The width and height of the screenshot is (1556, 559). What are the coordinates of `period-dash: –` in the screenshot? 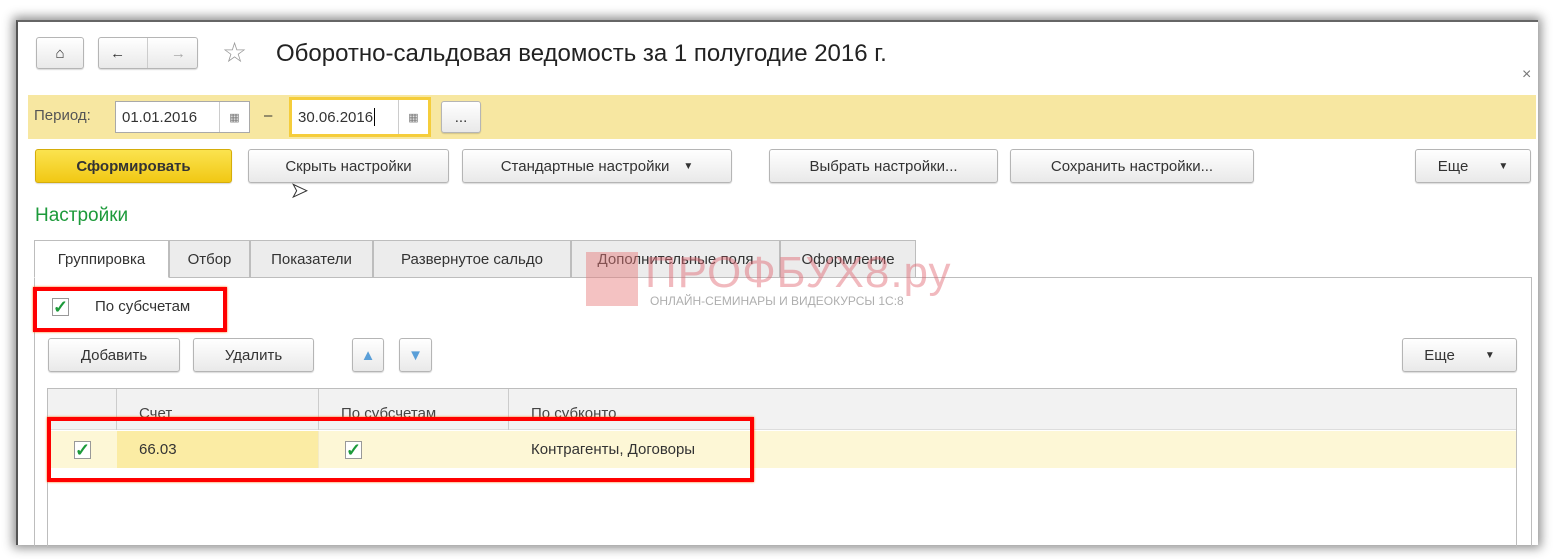 It's located at (268, 115).